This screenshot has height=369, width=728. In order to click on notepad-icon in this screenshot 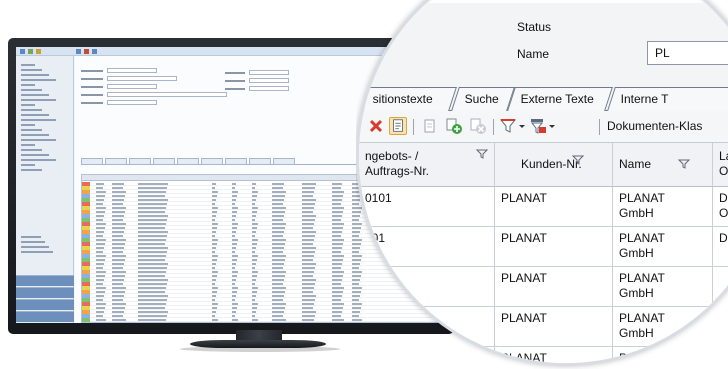, I will do `click(398, 126)`.